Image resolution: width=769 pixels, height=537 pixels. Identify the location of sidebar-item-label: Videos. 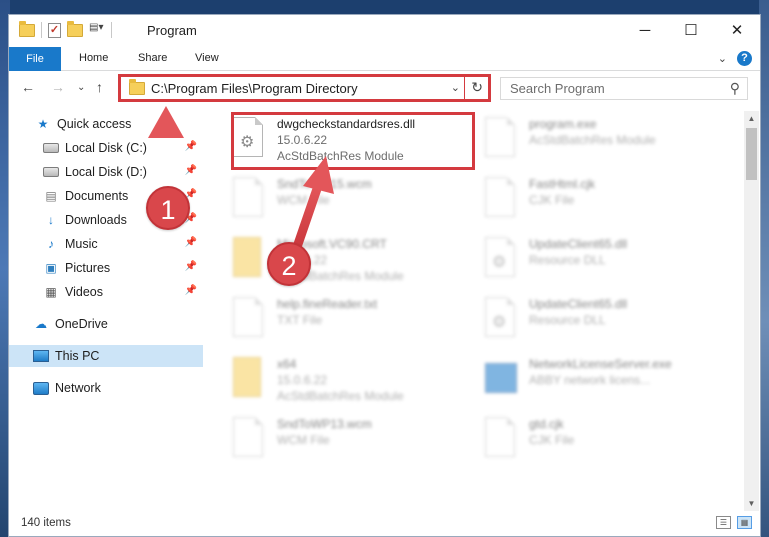
(84, 292).